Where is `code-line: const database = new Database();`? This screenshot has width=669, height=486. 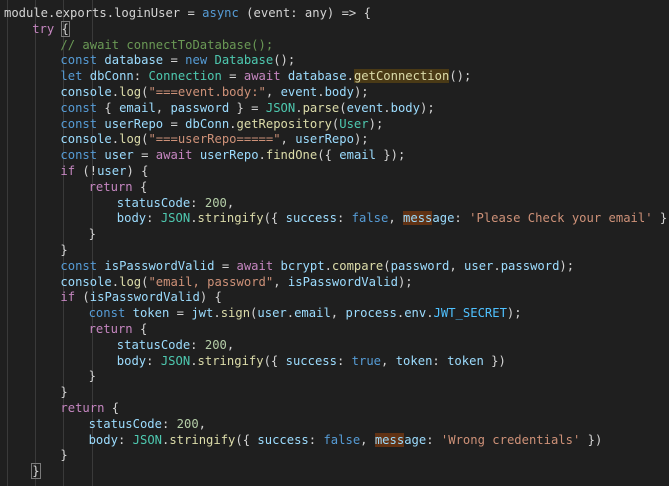 code-line: const database = new Database(); is located at coordinates (177, 61).